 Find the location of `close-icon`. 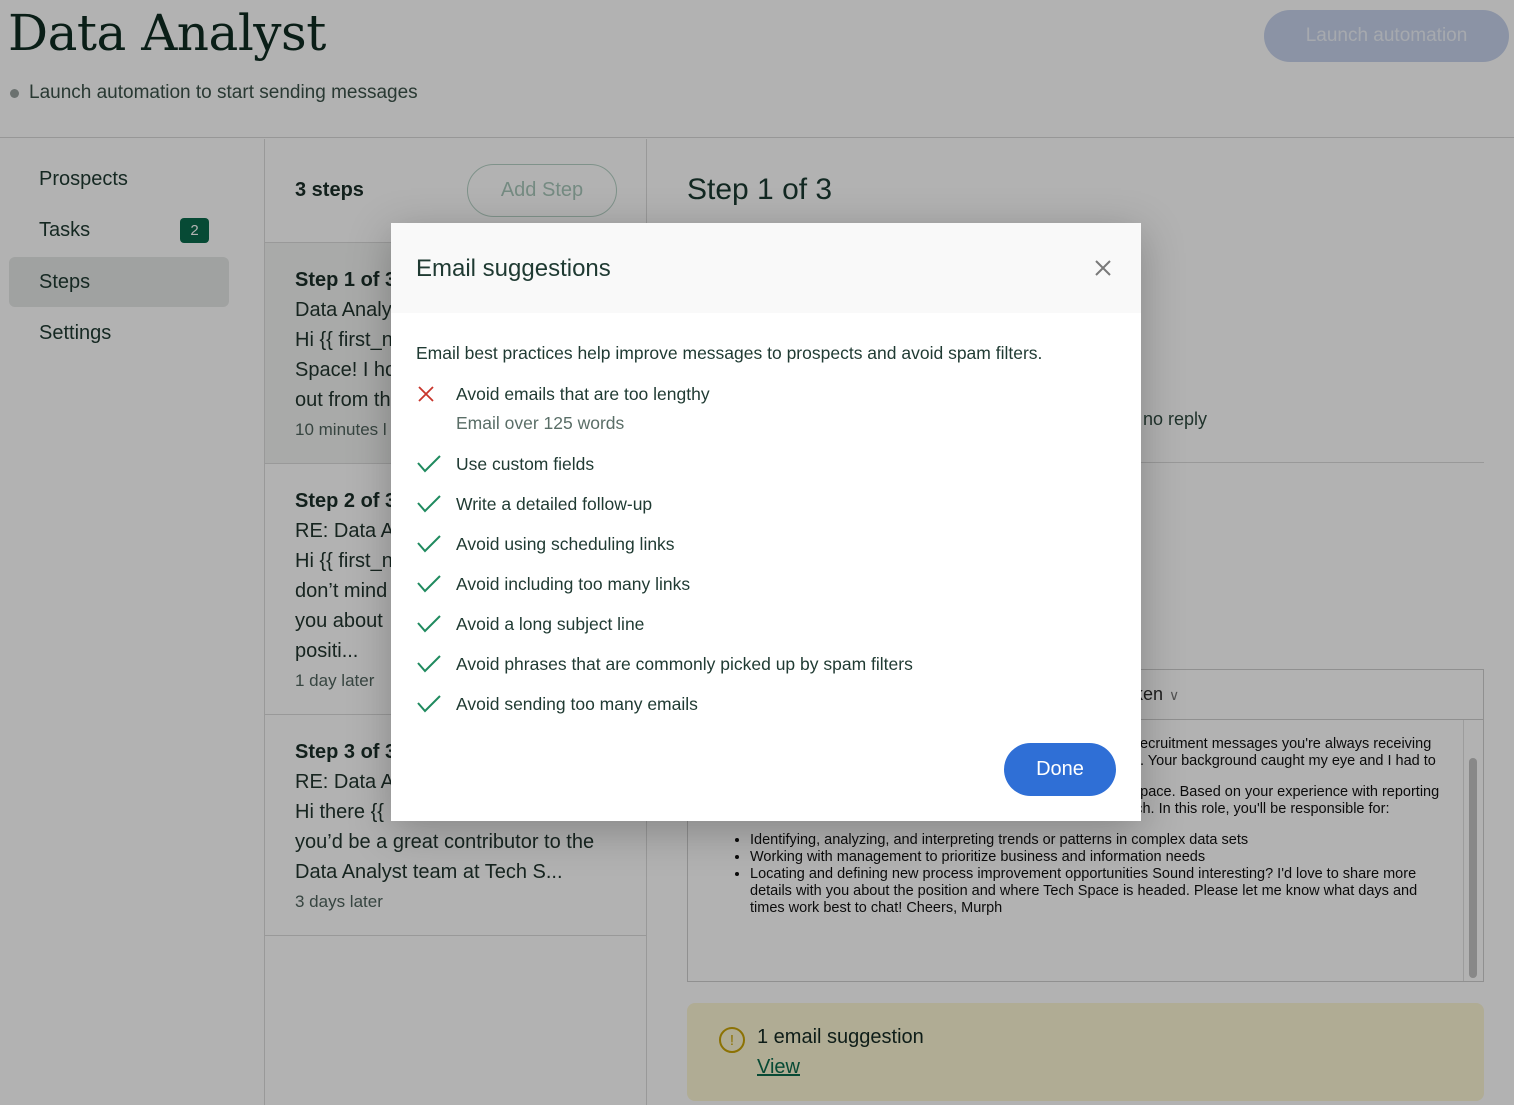

close-icon is located at coordinates (1103, 268).